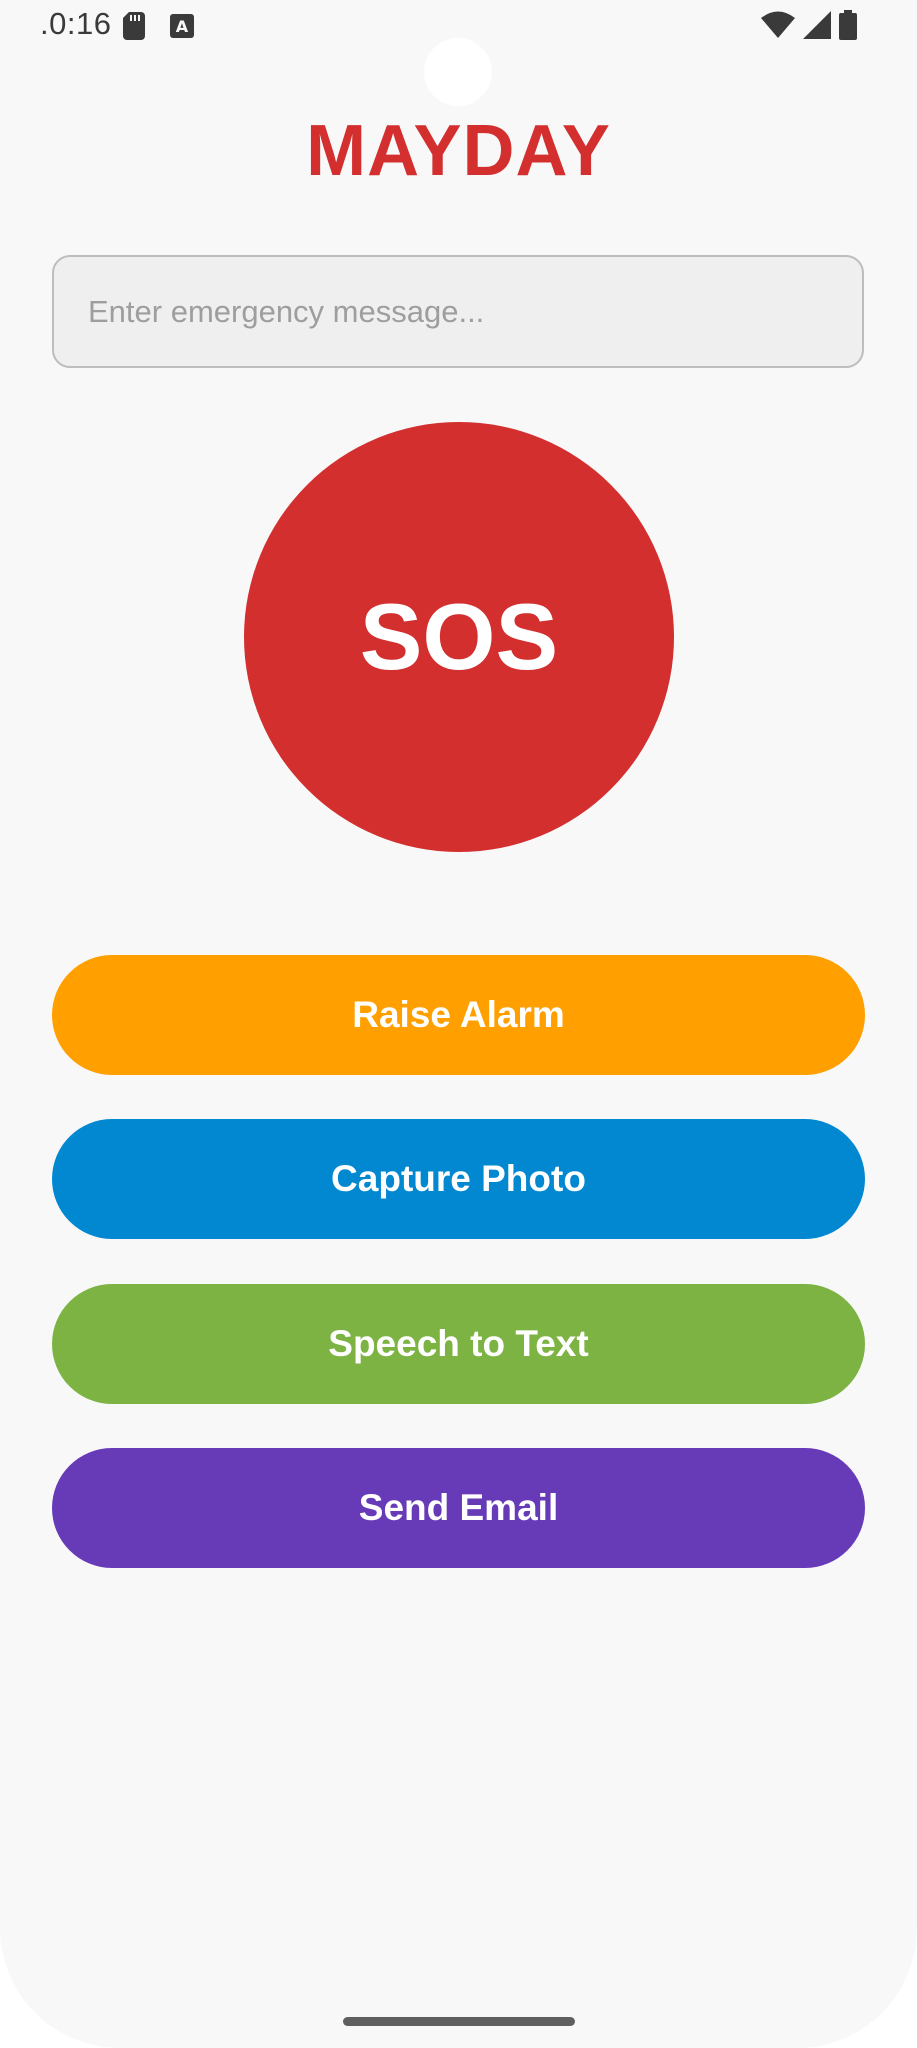 The width and height of the screenshot is (917, 2048). I want to click on app-title: MAYDAY, so click(458, 151).